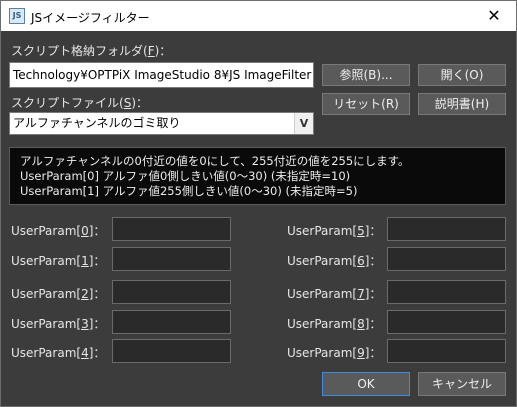  What do you see at coordinates (334, 353) in the screenshot?
I see `userparam-9-label: UserParam[9]：` at bounding box center [334, 353].